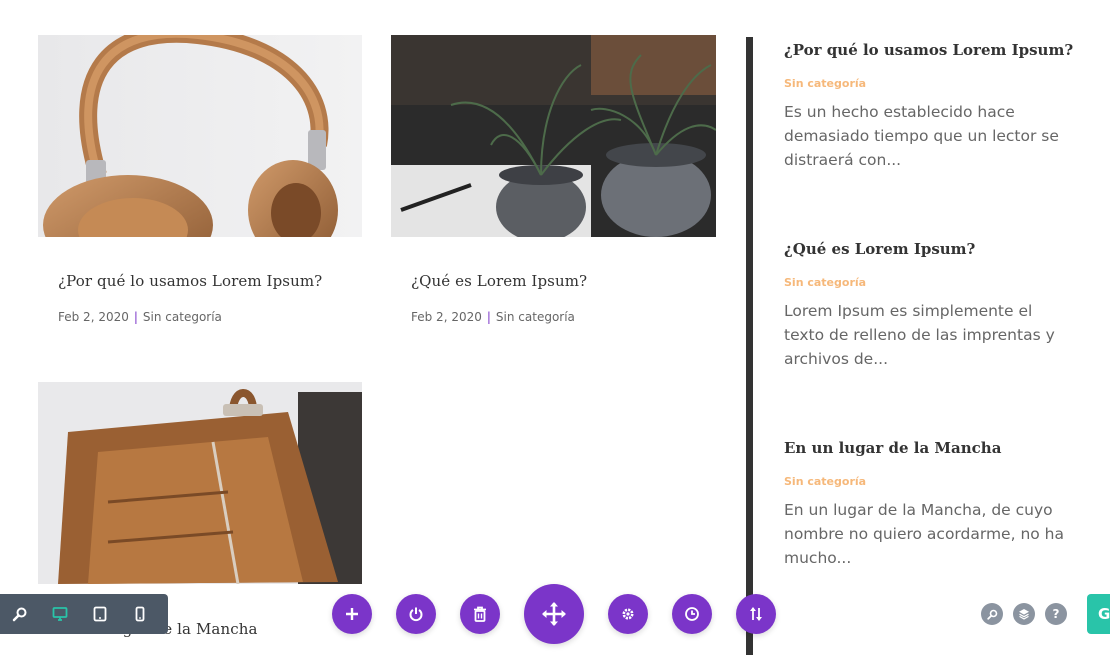 The height and width of the screenshot is (655, 1110). What do you see at coordinates (749, 346) in the screenshot?
I see `sidebar-divider` at bounding box center [749, 346].